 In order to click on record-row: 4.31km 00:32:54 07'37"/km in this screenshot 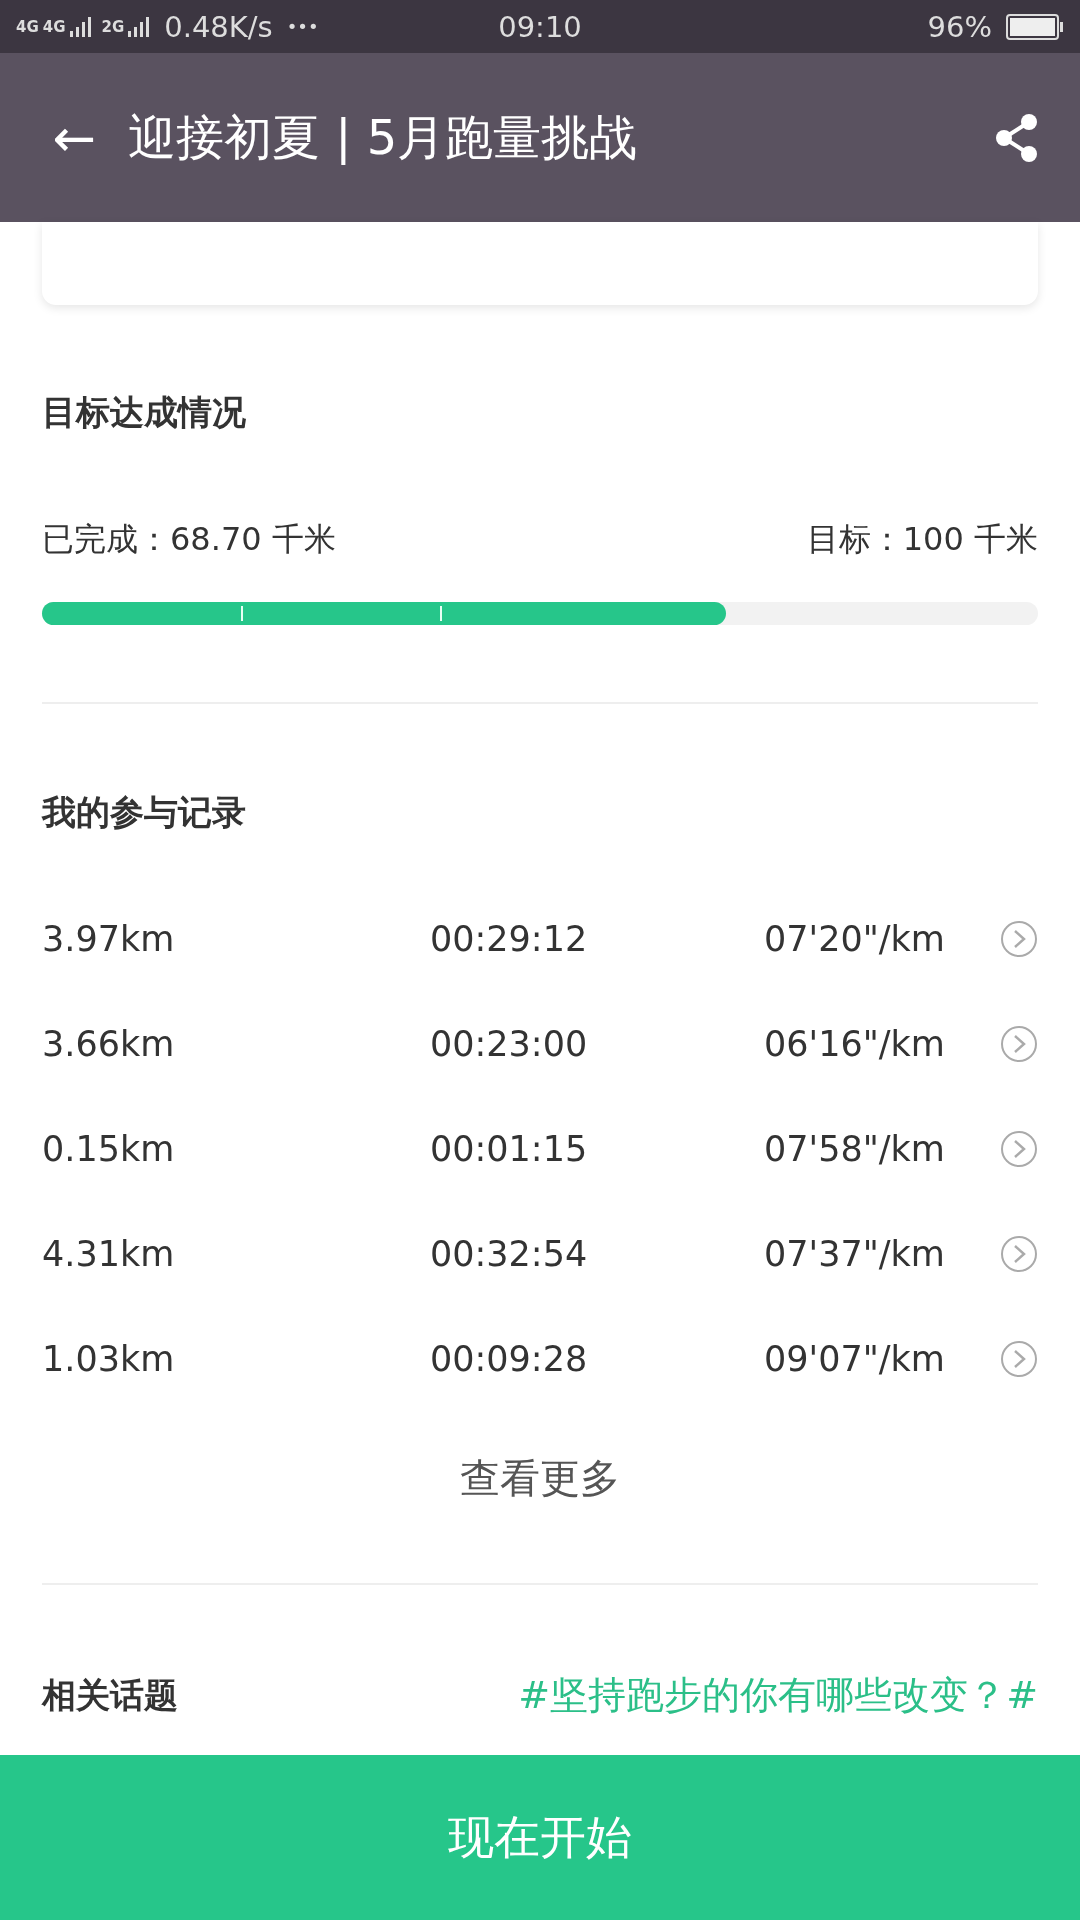, I will do `click(540, 1253)`.